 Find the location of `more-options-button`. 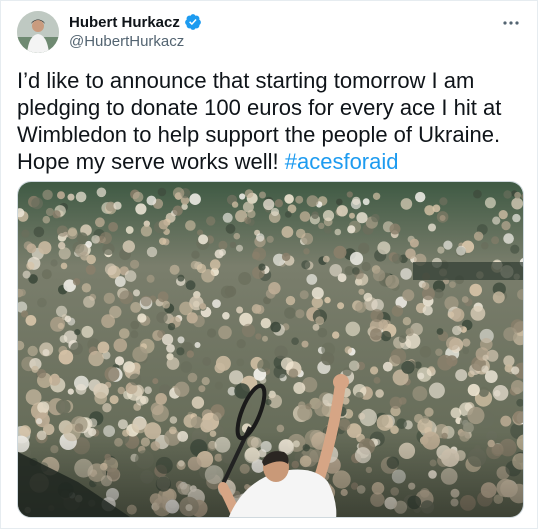

more-options-button is located at coordinates (511, 23).